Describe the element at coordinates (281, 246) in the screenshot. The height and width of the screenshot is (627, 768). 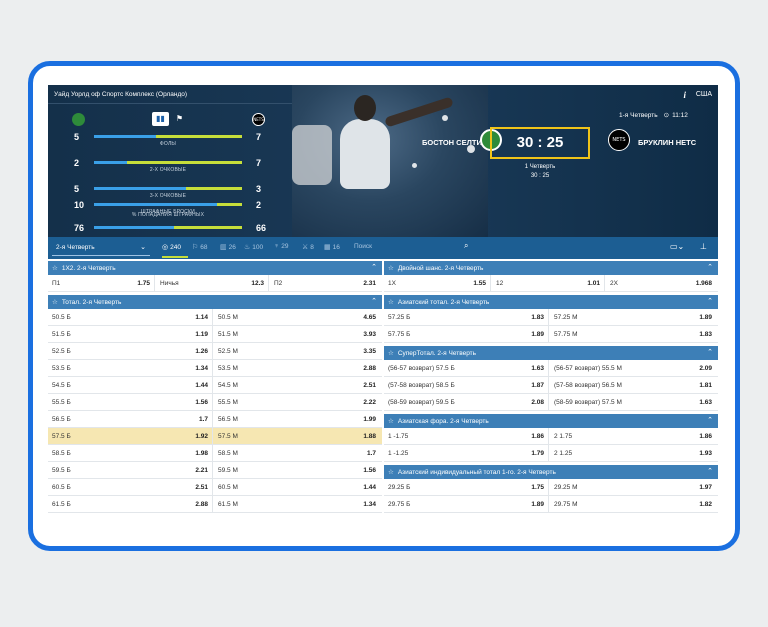
I see `filter-special: ♆ 29` at that location.